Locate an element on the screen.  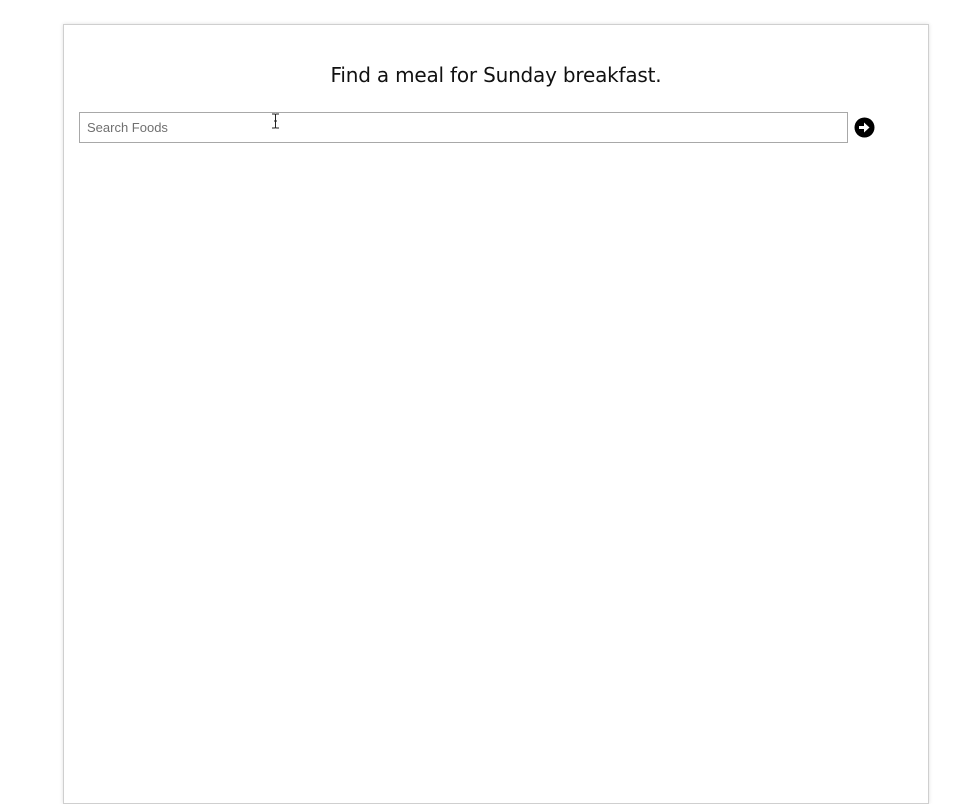
search-row is located at coordinates (479, 128).